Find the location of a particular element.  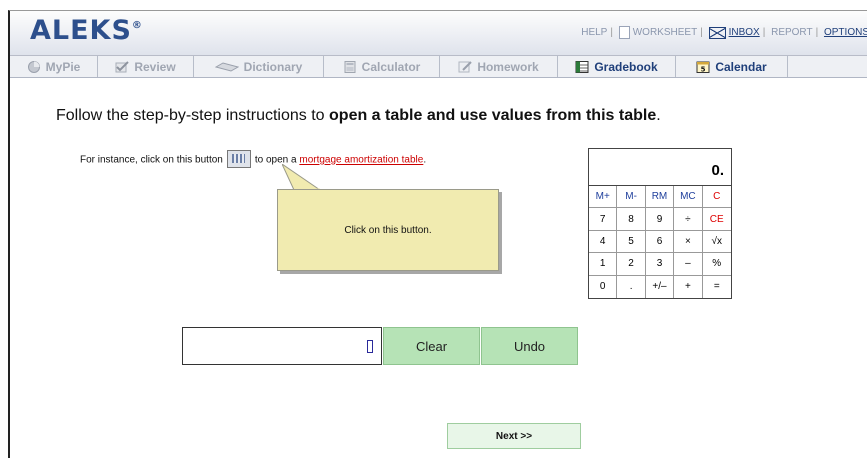

tab-dictionary: Dictionary is located at coordinates (259, 66).